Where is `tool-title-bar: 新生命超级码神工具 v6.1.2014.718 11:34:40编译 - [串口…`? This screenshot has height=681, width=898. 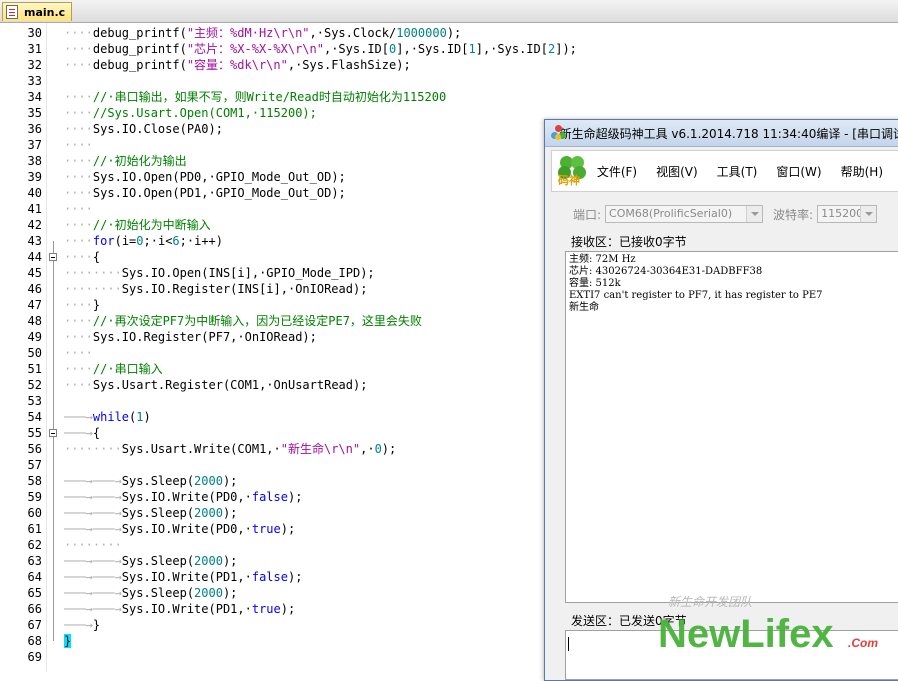
tool-title-bar: 新生命超级码神工具 v6.1.2014.718 11:34:40编译 - [串口… is located at coordinates (721, 133).